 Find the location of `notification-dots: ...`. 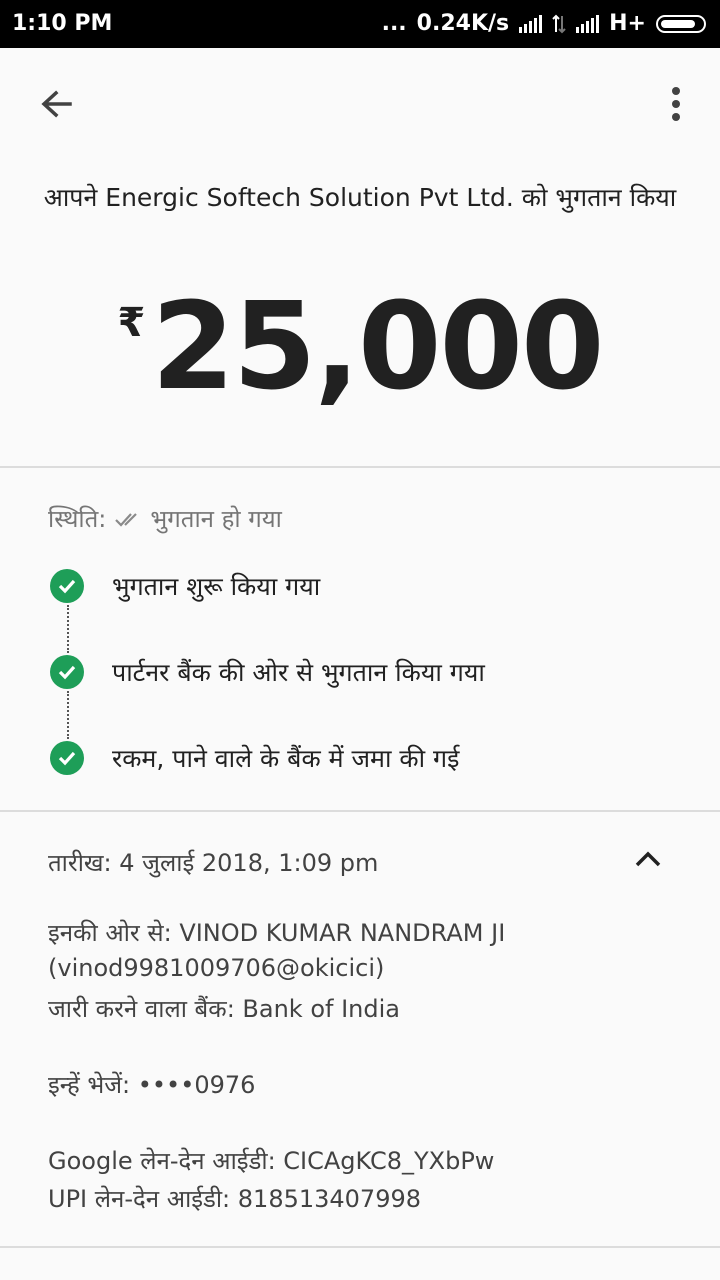

notification-dots: ... is located at coordinates (394, 23).